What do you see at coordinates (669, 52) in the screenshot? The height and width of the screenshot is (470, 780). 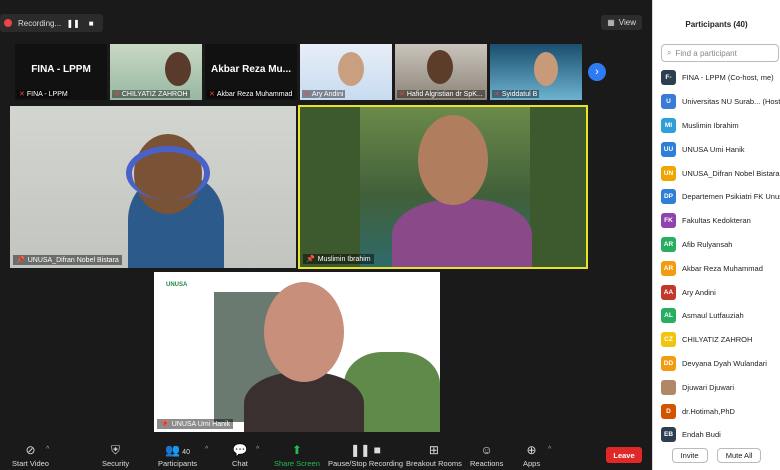 I see `search-icon: ⌕` at bounding box center [669, 52].